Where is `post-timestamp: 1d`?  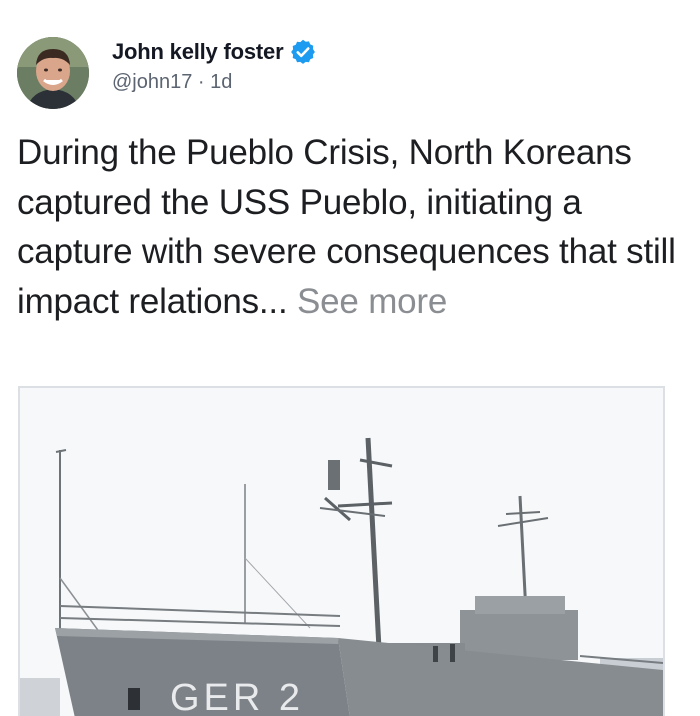 post-timestamp: 1d is located at coordinates (221, 82).